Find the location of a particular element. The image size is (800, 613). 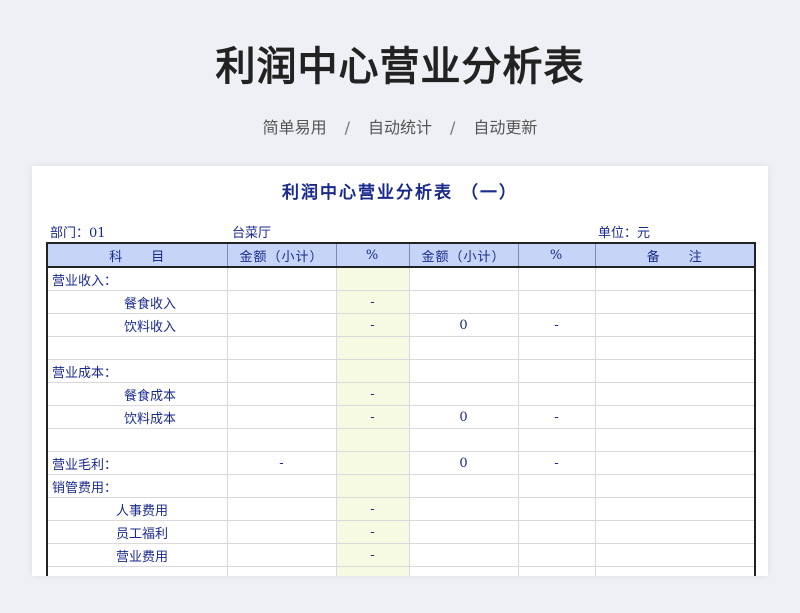

cell-amount-1: - is located at coordinates (282, 463).